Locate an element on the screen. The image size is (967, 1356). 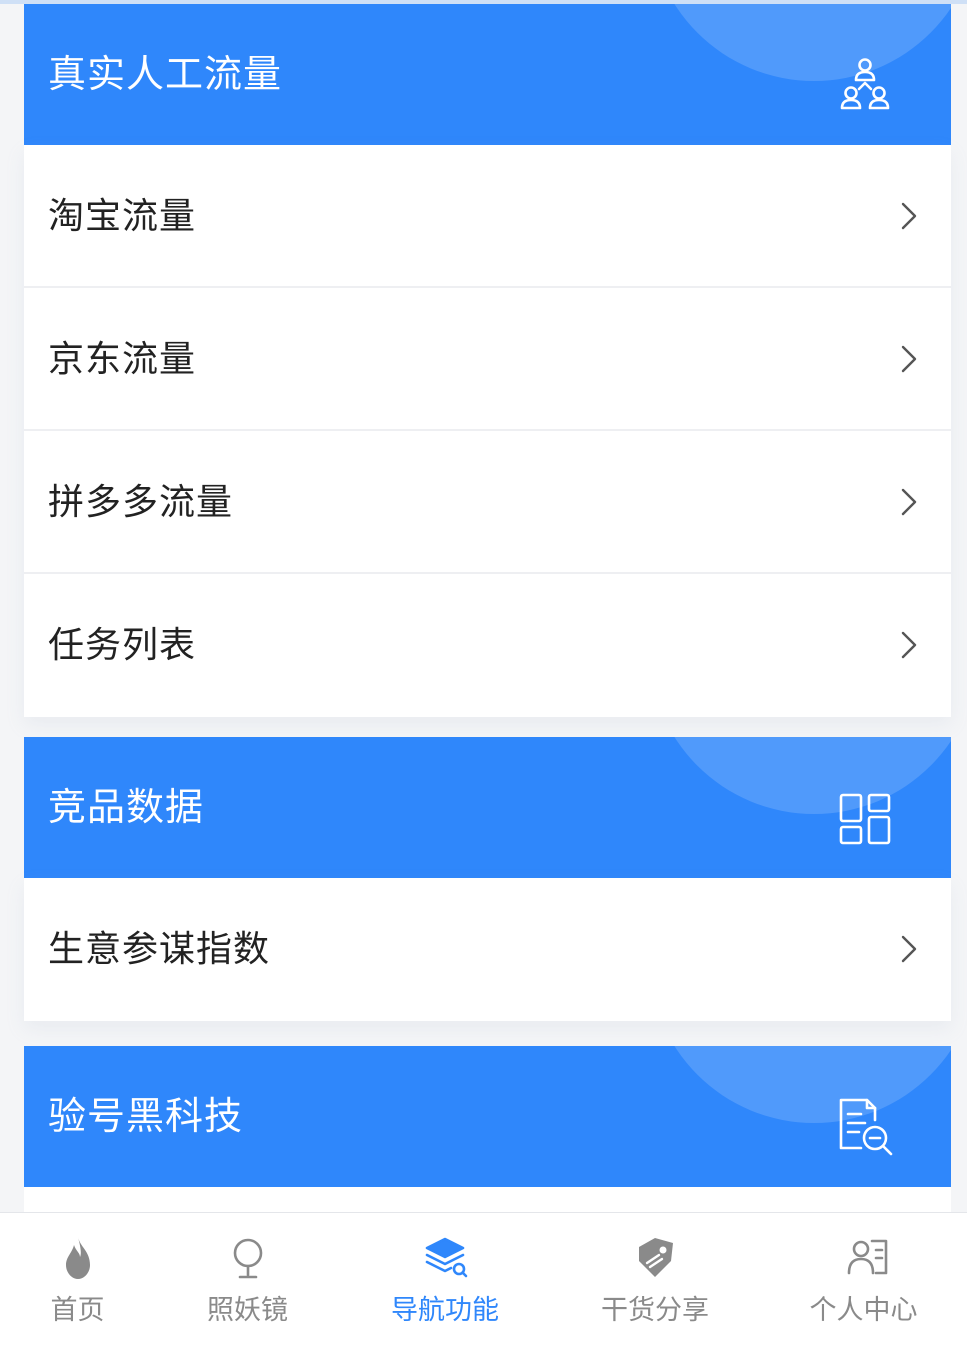
tab-profile: 个人中心 is located at coordinates (863, 1284).